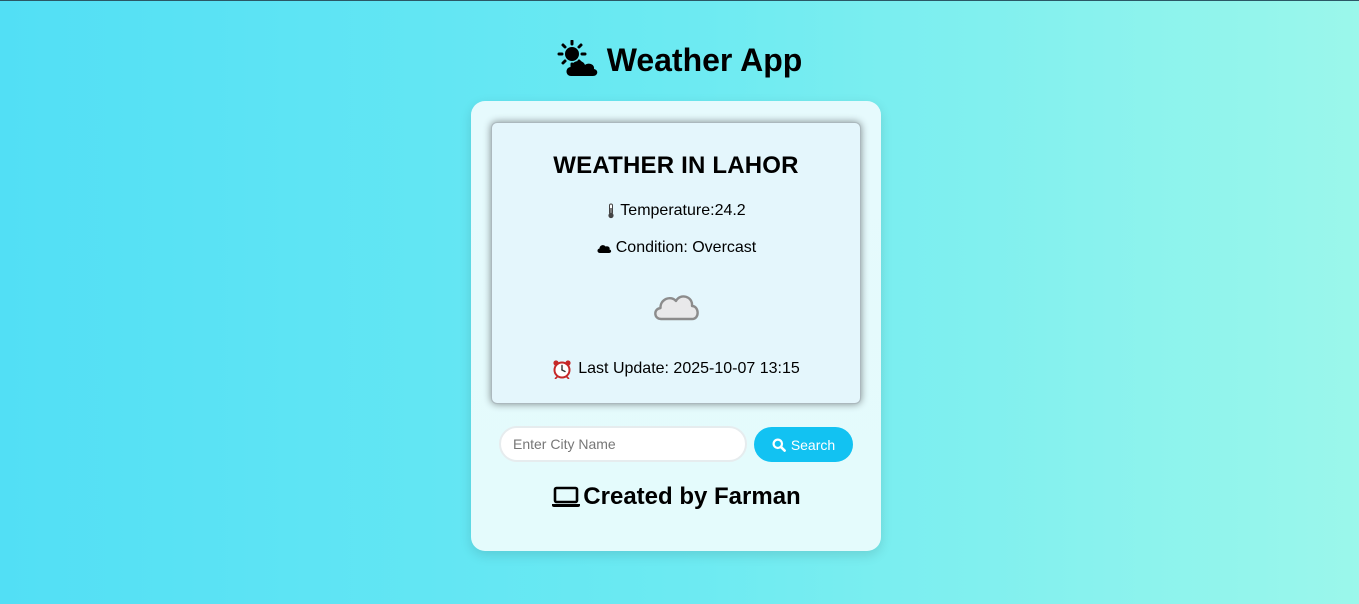  What do you see at coordinates (566, 497) in the screenshot?
I see `laptop-icon` at bounding box center [566, 497].